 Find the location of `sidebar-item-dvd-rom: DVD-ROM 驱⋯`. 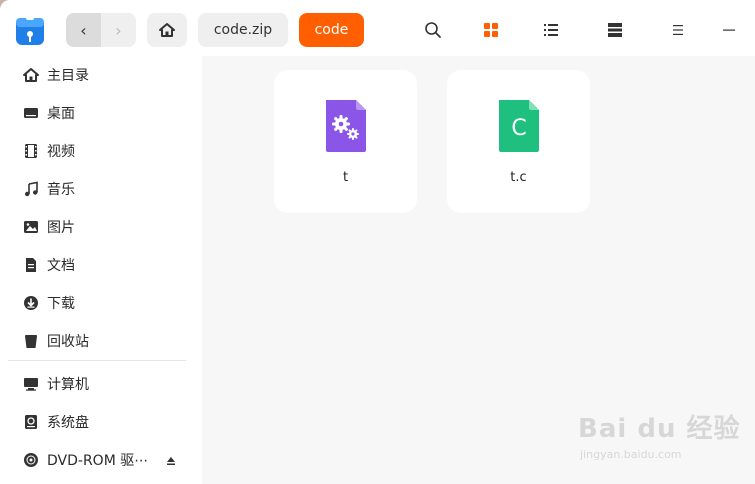

sidebar-item-dvd-rom: DVD-ROM 驱⋯ is located at coordinates (101, 460).